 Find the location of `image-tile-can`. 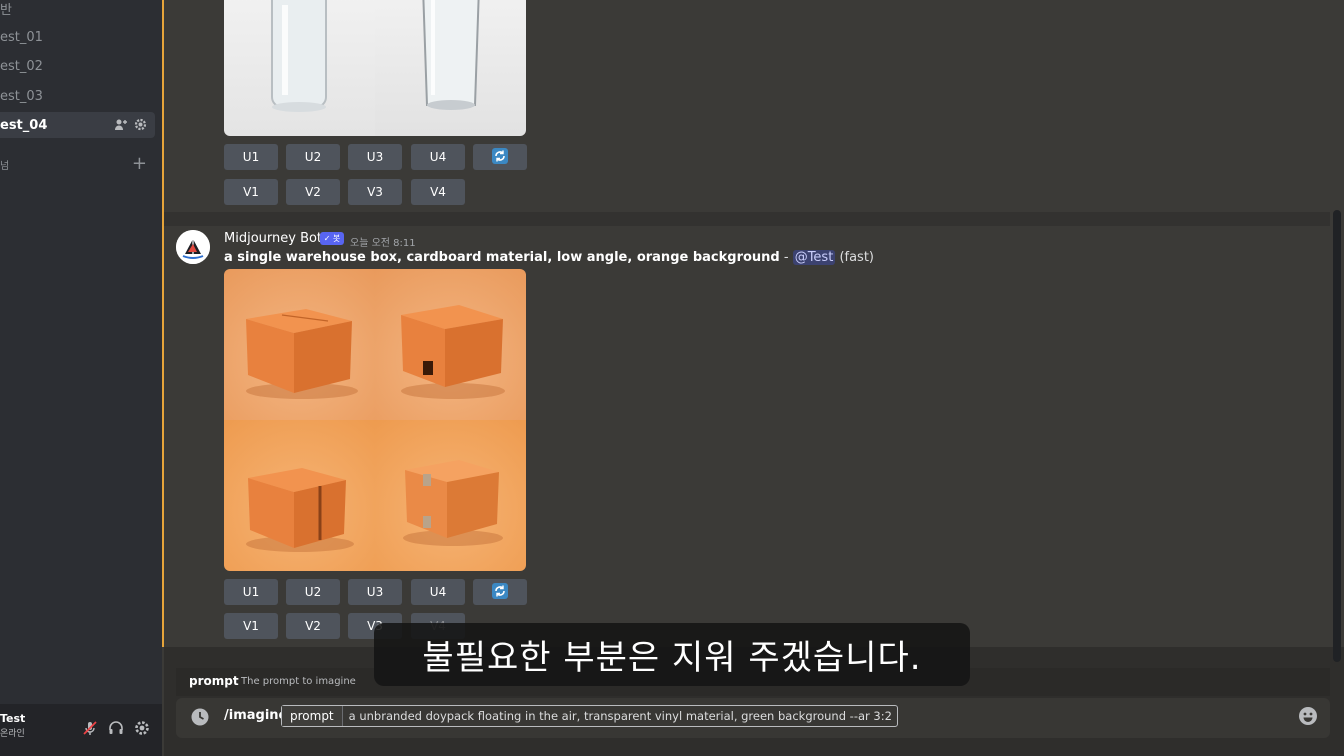

image-tile-can is located at coordinates (299, 68).